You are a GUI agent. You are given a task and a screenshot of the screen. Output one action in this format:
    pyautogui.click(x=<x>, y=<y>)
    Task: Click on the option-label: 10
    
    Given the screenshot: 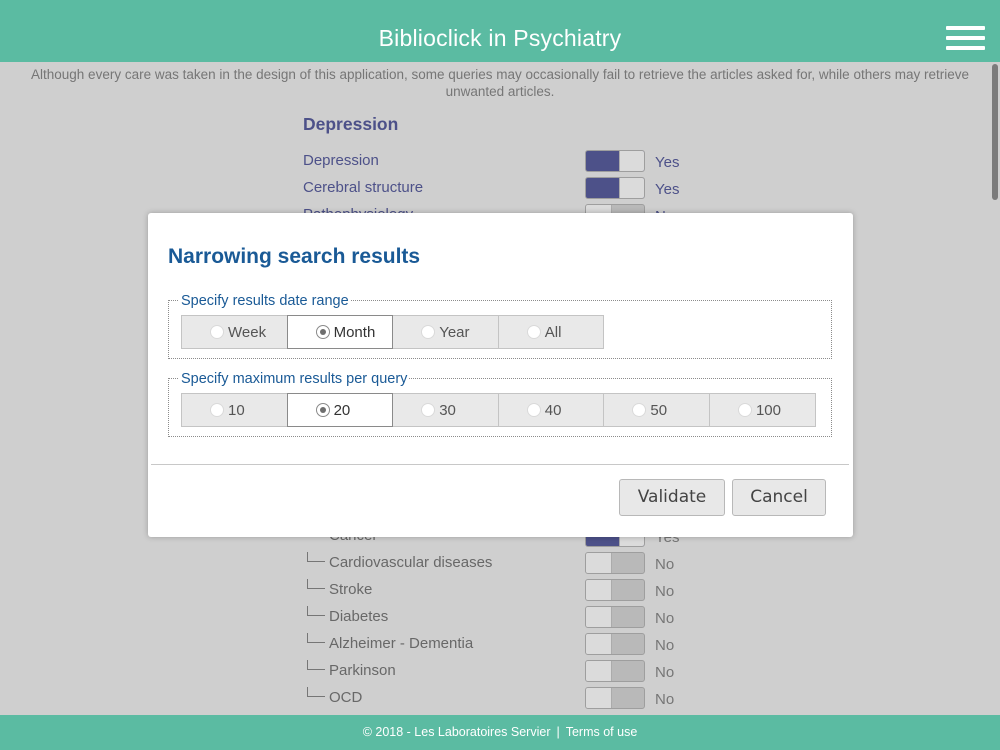 What is the action you would take?
    pyautogui.click(x=236, y=410)
    